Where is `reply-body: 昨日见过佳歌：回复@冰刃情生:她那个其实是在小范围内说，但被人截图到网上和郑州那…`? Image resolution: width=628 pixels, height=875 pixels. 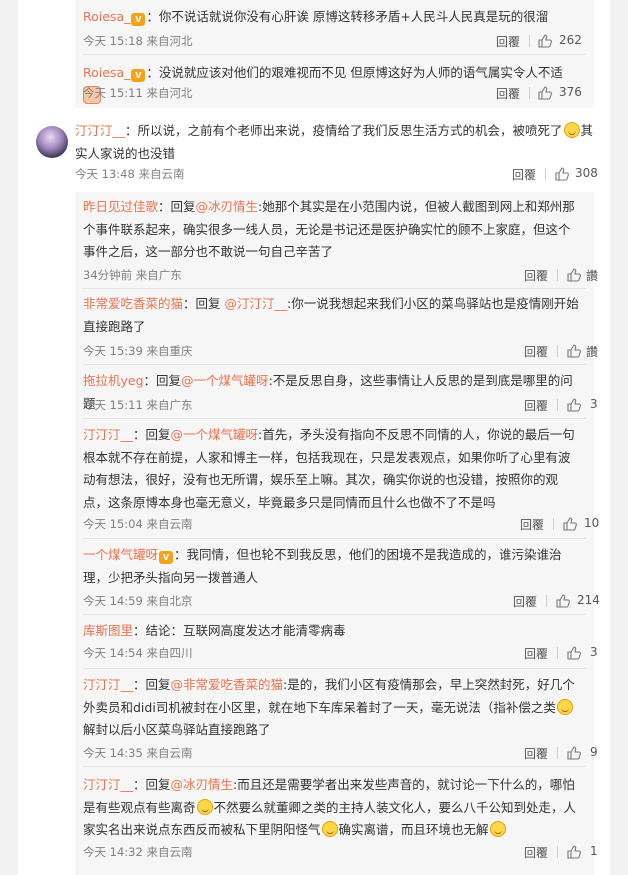
reply-body: 昨日见过佳歌：回复@冰刃情生:她那个其实是在小范围内说，但被人截图到网上和郑州那… is located at coordinates (331, 230).